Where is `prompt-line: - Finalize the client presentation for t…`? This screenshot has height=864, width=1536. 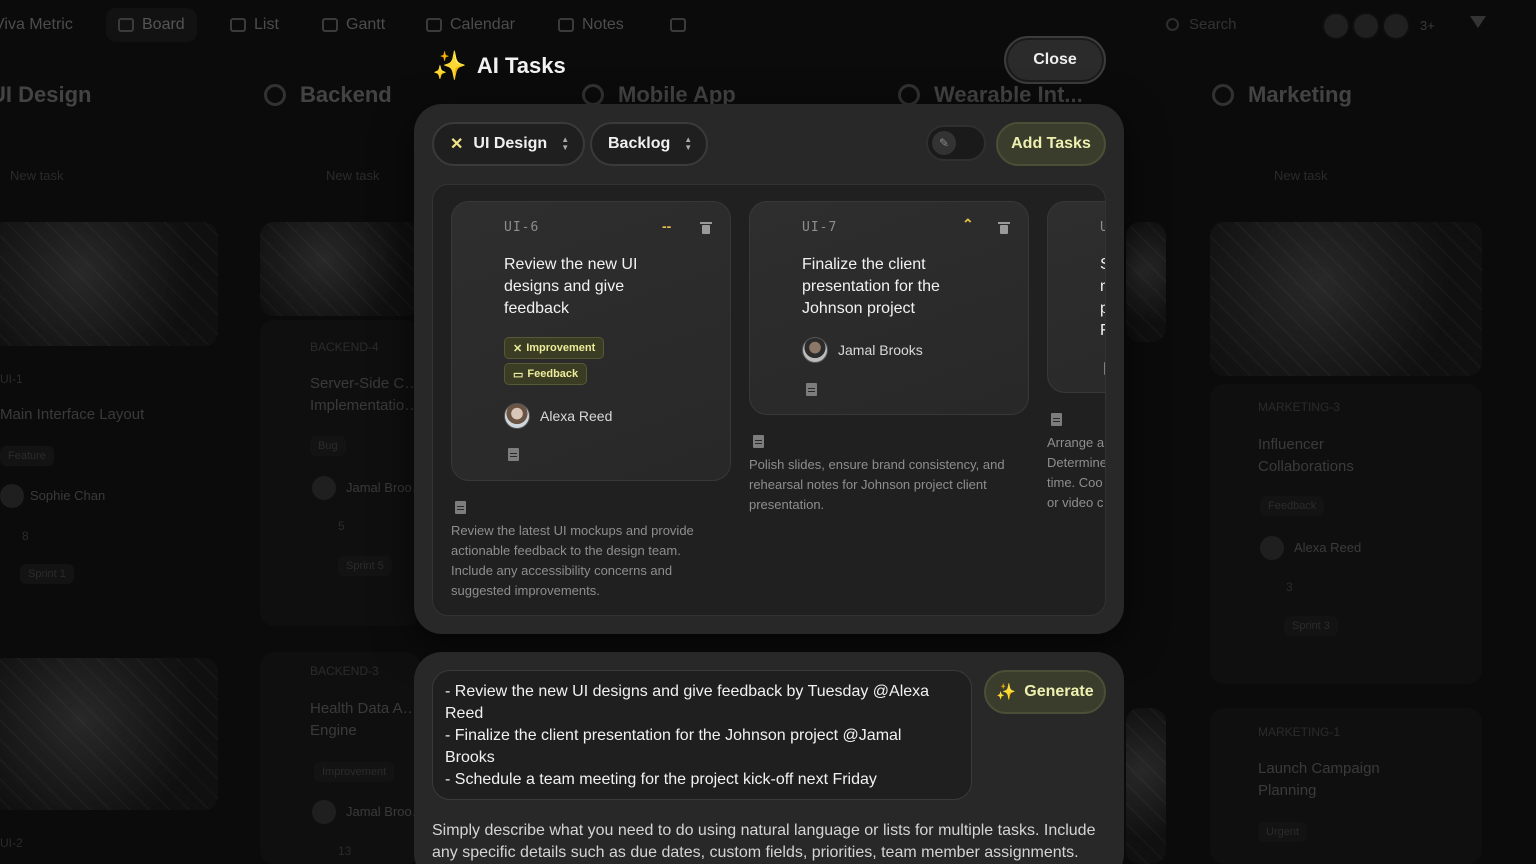
prompt-line: - Finalize the client presentation for t… is located at coordinates (673, 735).